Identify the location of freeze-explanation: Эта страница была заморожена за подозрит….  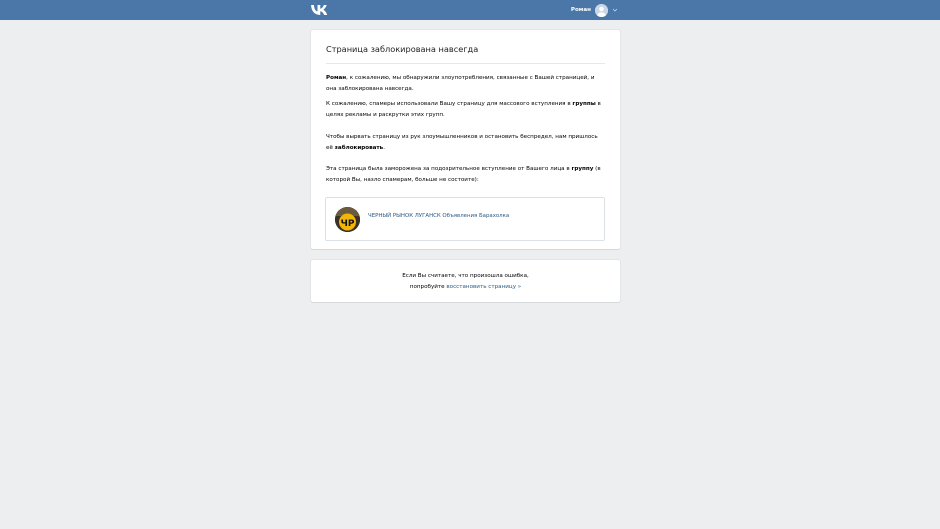
(463, 174).